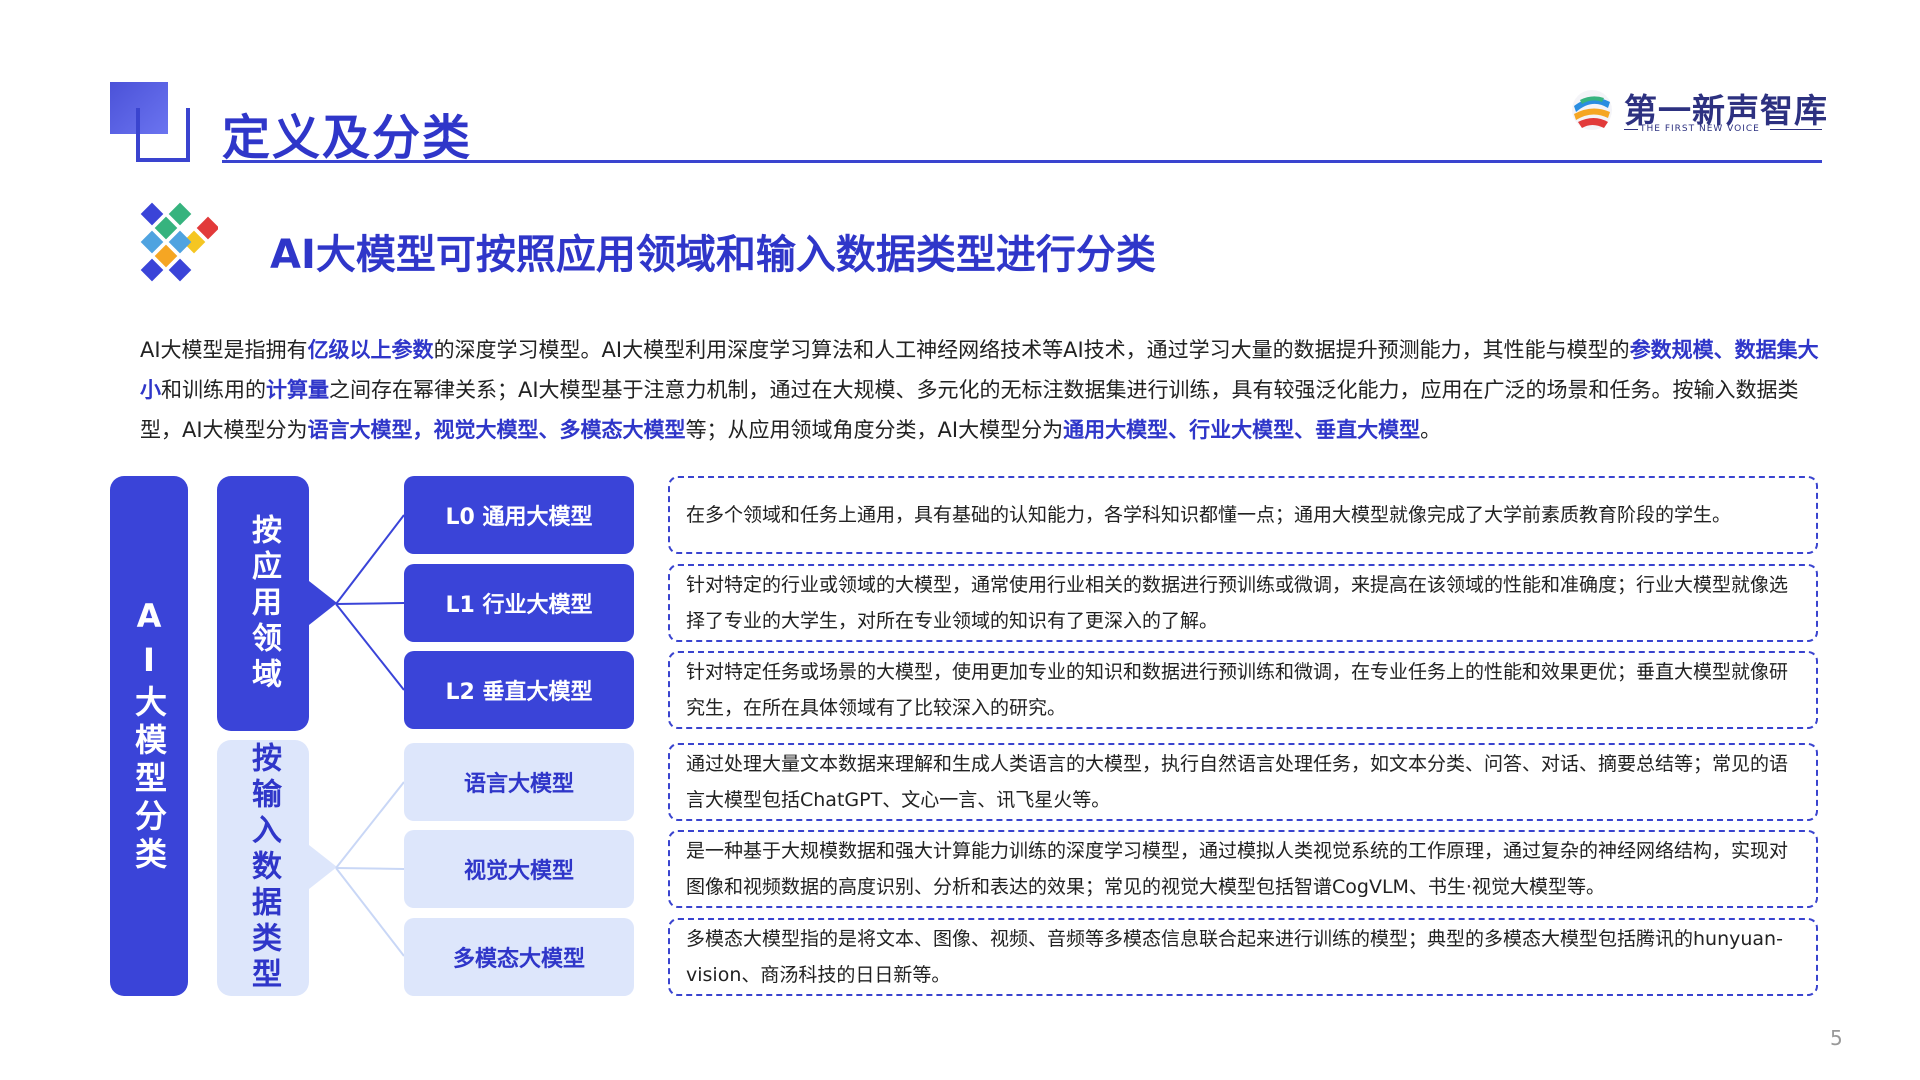 The image size is (1920, 1080). I want to click on diamond-cluster-icon, so click(179, 242).